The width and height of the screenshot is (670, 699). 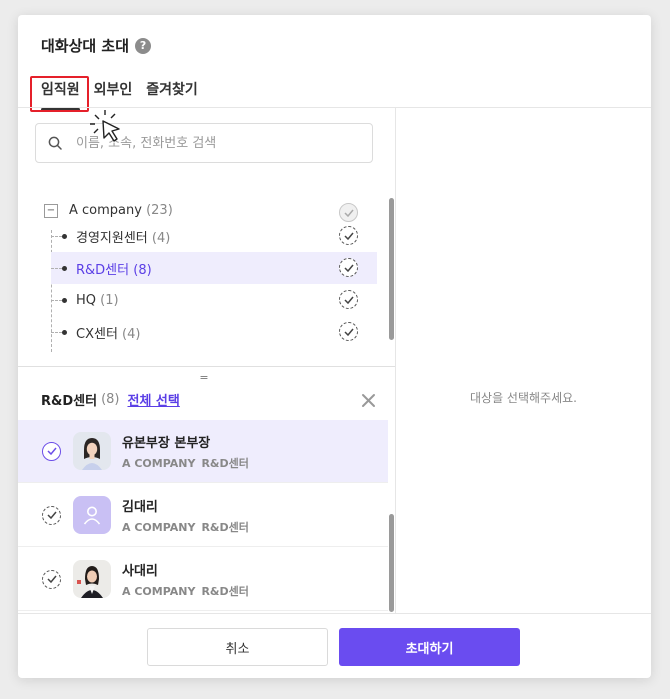 I want to click on group-count: (8), so click(x=110, y=399).